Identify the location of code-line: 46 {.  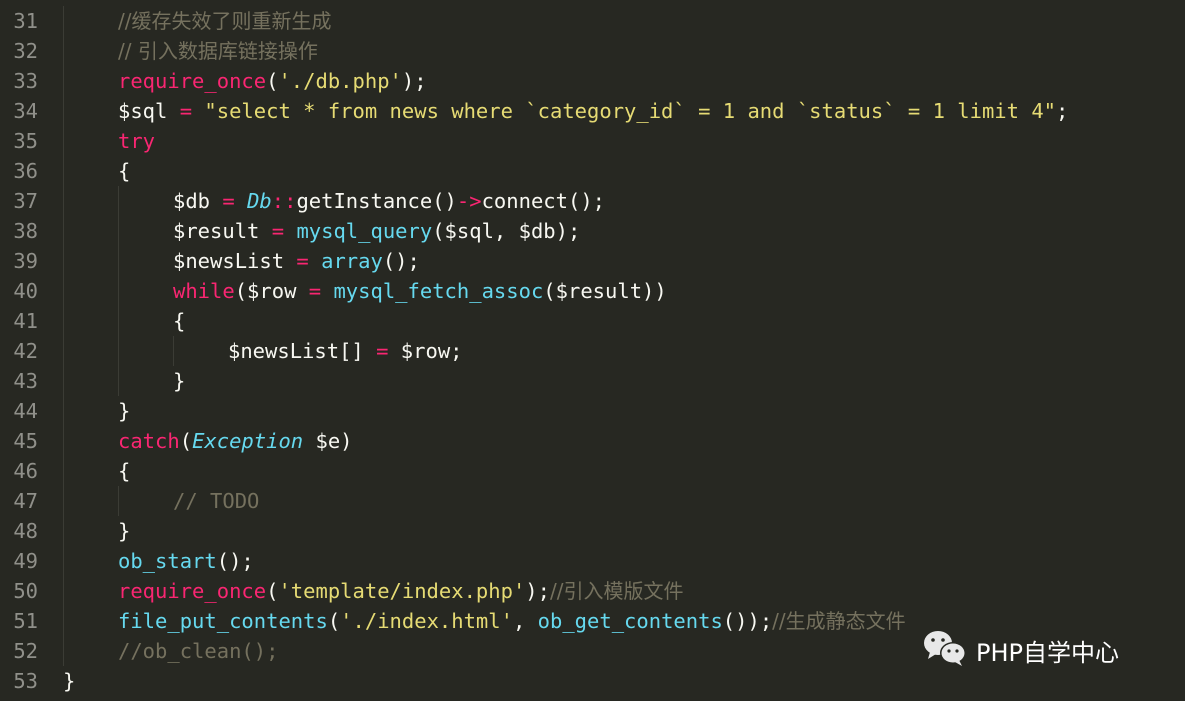
(592, 471).